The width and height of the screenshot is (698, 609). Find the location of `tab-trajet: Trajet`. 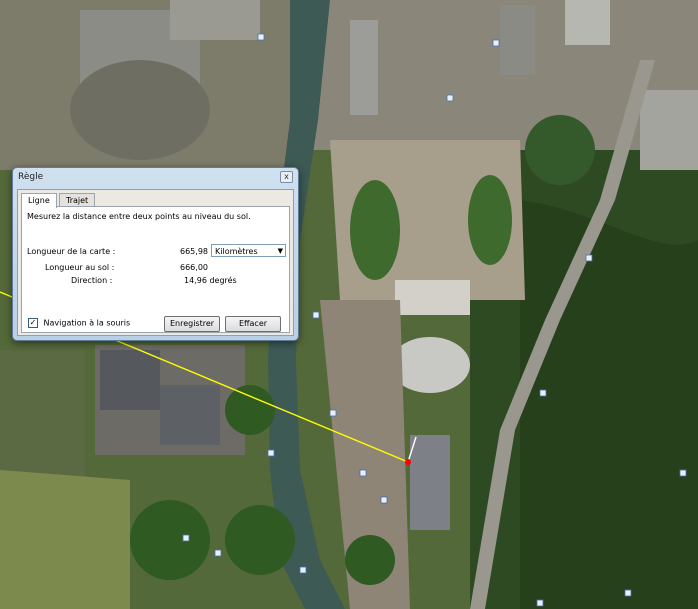

tab-trajet: Trajet is located at coordinates (77, 200).